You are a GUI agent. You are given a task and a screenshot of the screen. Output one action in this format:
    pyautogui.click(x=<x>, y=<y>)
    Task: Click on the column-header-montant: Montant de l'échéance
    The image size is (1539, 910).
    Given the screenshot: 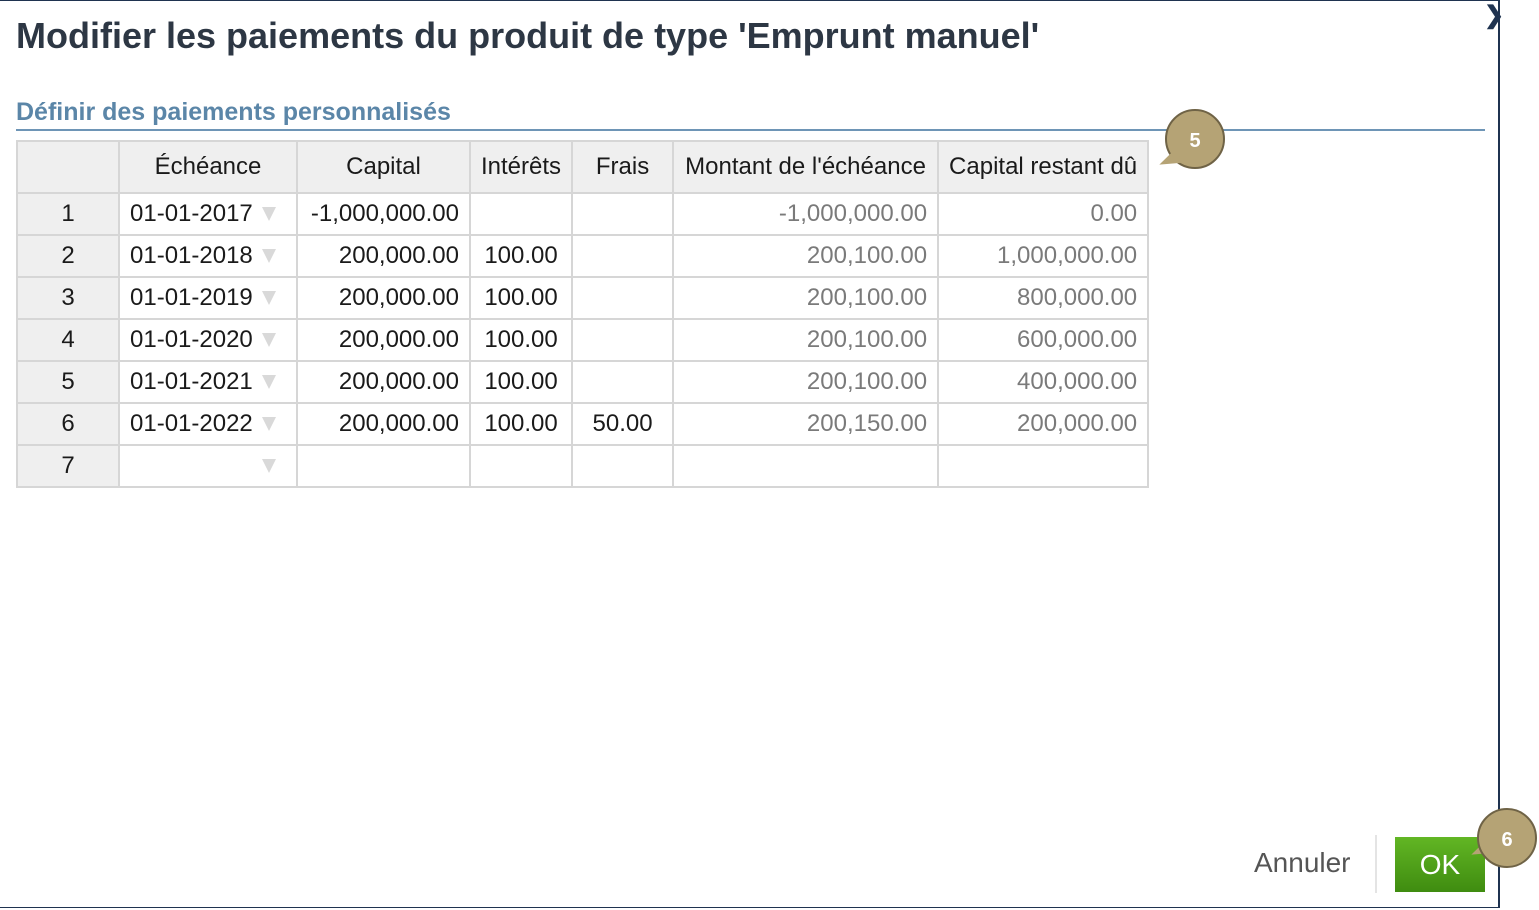 What is the action you would take?
    pyautogui.click(x=806, y=167)
    